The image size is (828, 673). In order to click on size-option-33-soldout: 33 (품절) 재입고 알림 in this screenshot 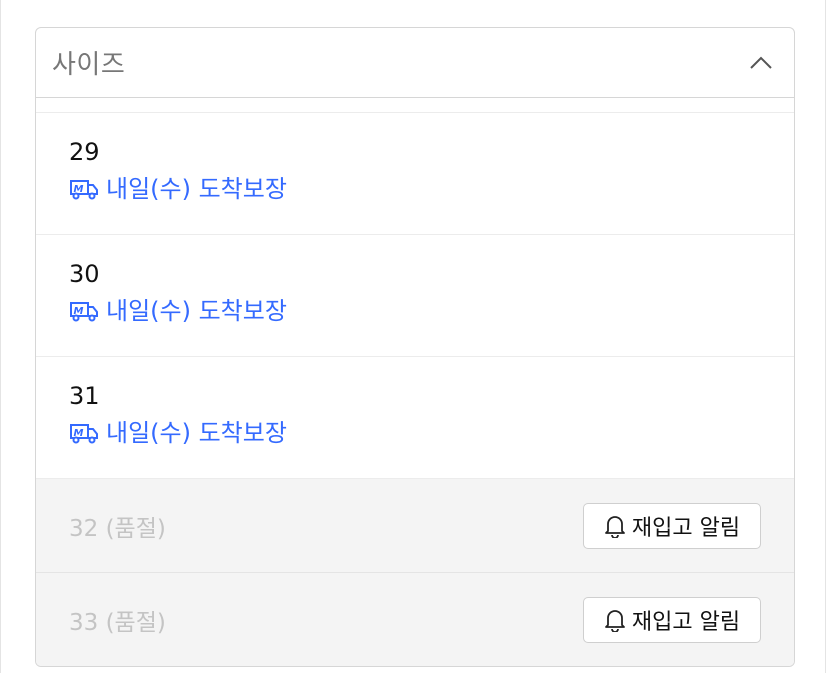, I will do `click(415, 619)`.